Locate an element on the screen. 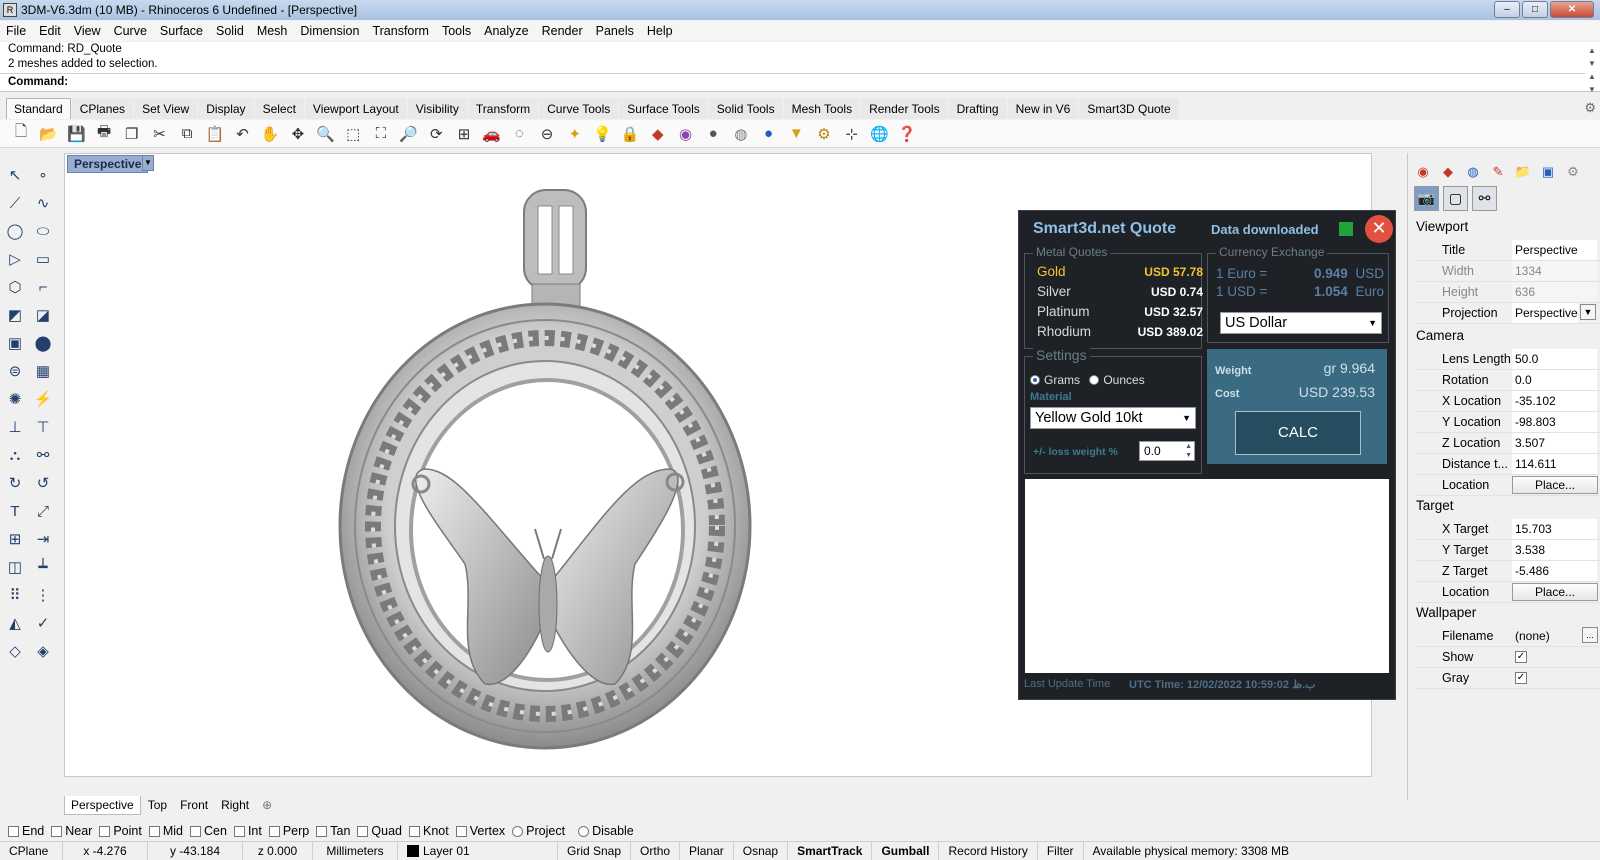 The image size is (1600, 860). shade-icon: ● is located at coordinates (713, 134).